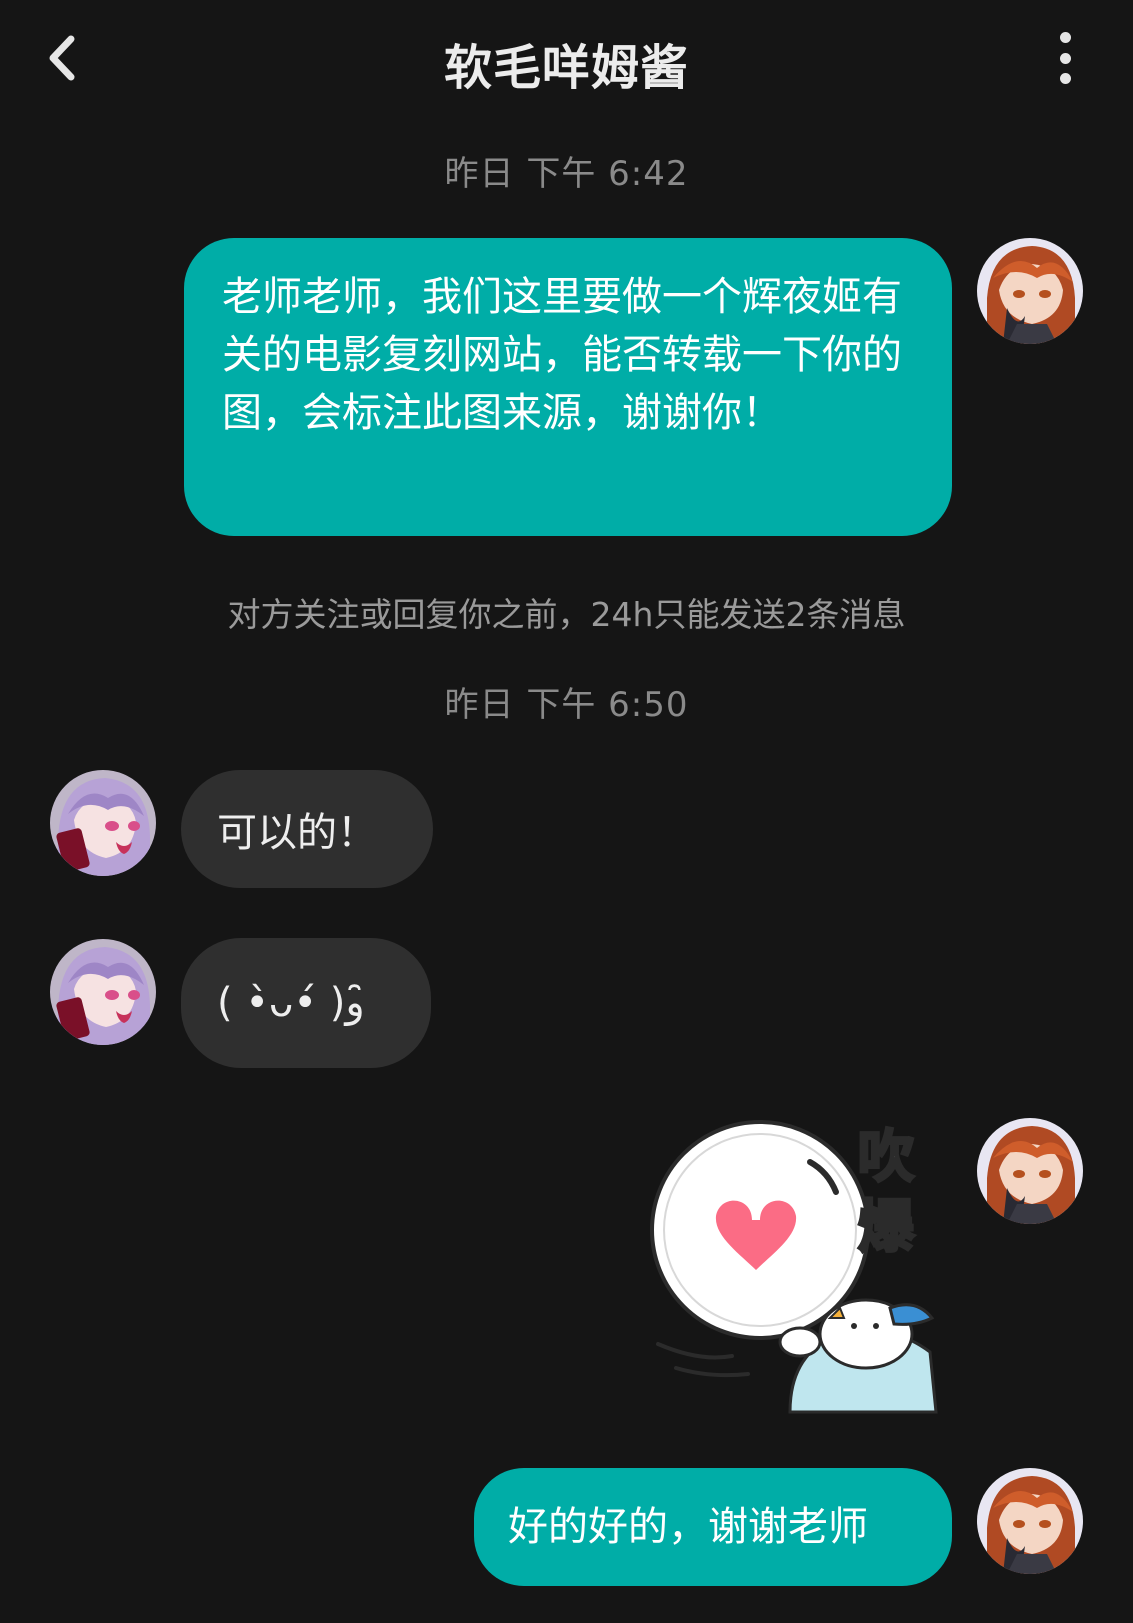  Describe the element at coordinates (886, 1227) in the screenshot. I see `svg-text: 爆` at that location.